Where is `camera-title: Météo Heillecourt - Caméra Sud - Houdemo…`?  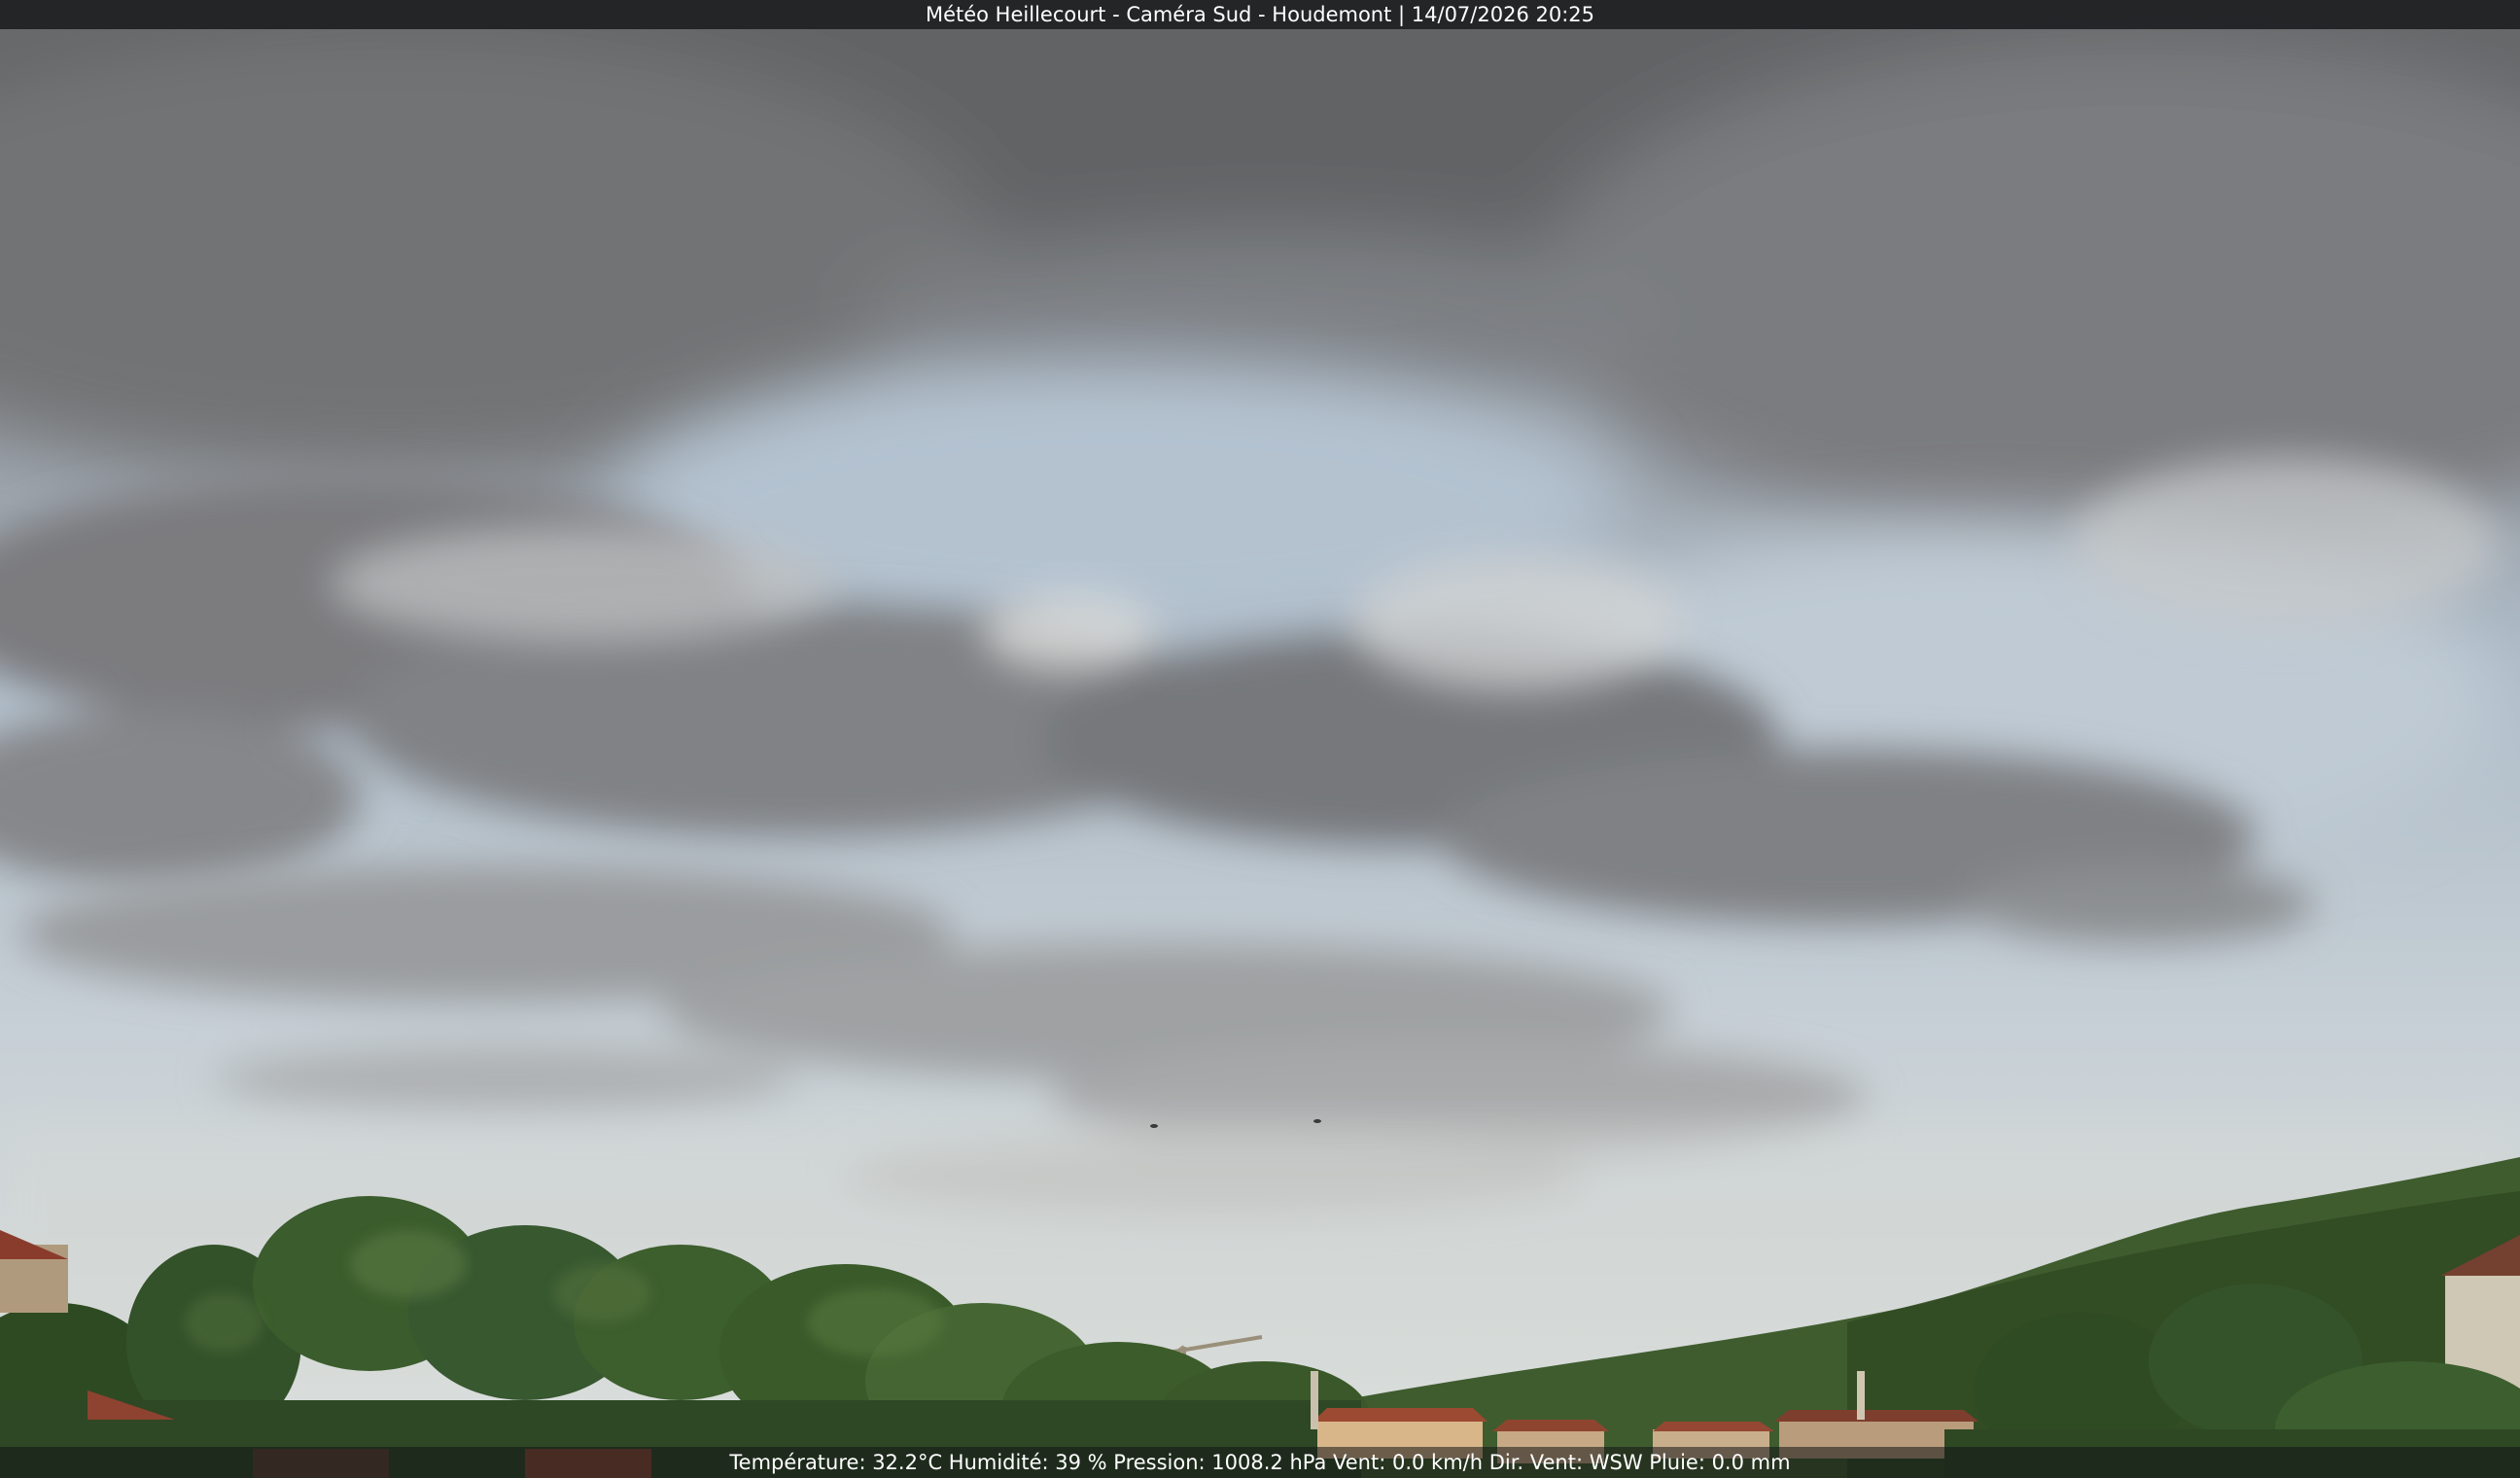 camera-title: Météo Heillecourt - Caméra Sud - Houdemo… is located at coordinates (1260, 14).